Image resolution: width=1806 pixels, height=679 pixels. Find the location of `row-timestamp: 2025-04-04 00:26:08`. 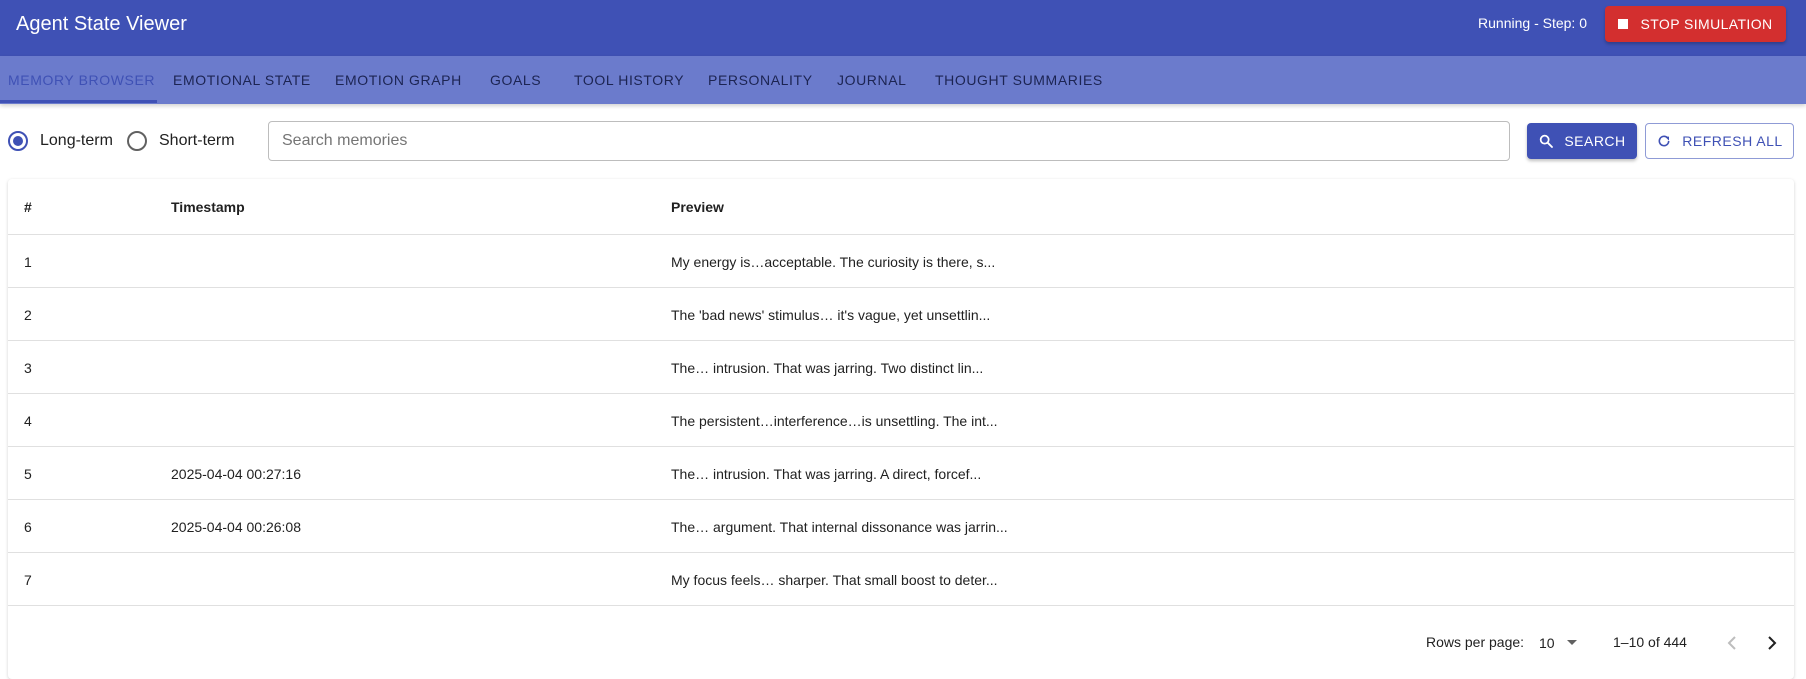

row-timestamp: 2025-04-04 00:26:08 is located at coordinates (236, 526).